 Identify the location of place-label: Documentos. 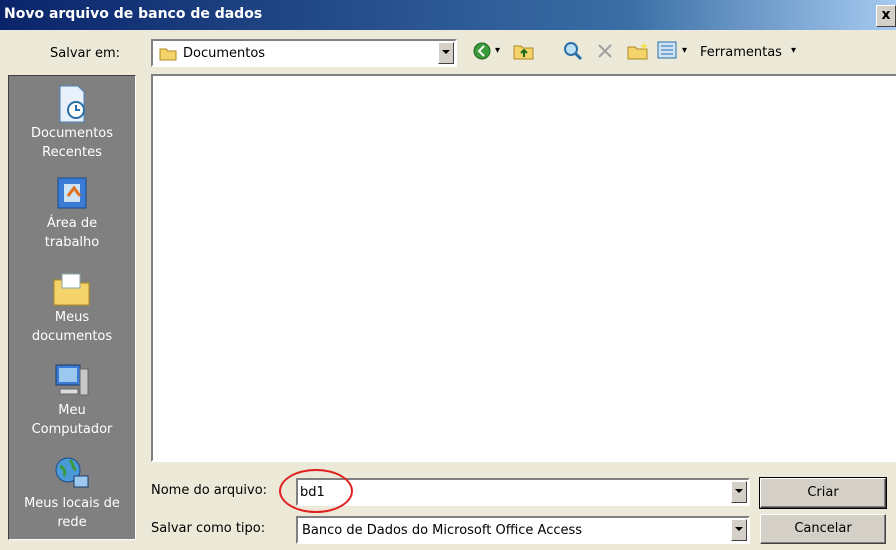
(72, 133).